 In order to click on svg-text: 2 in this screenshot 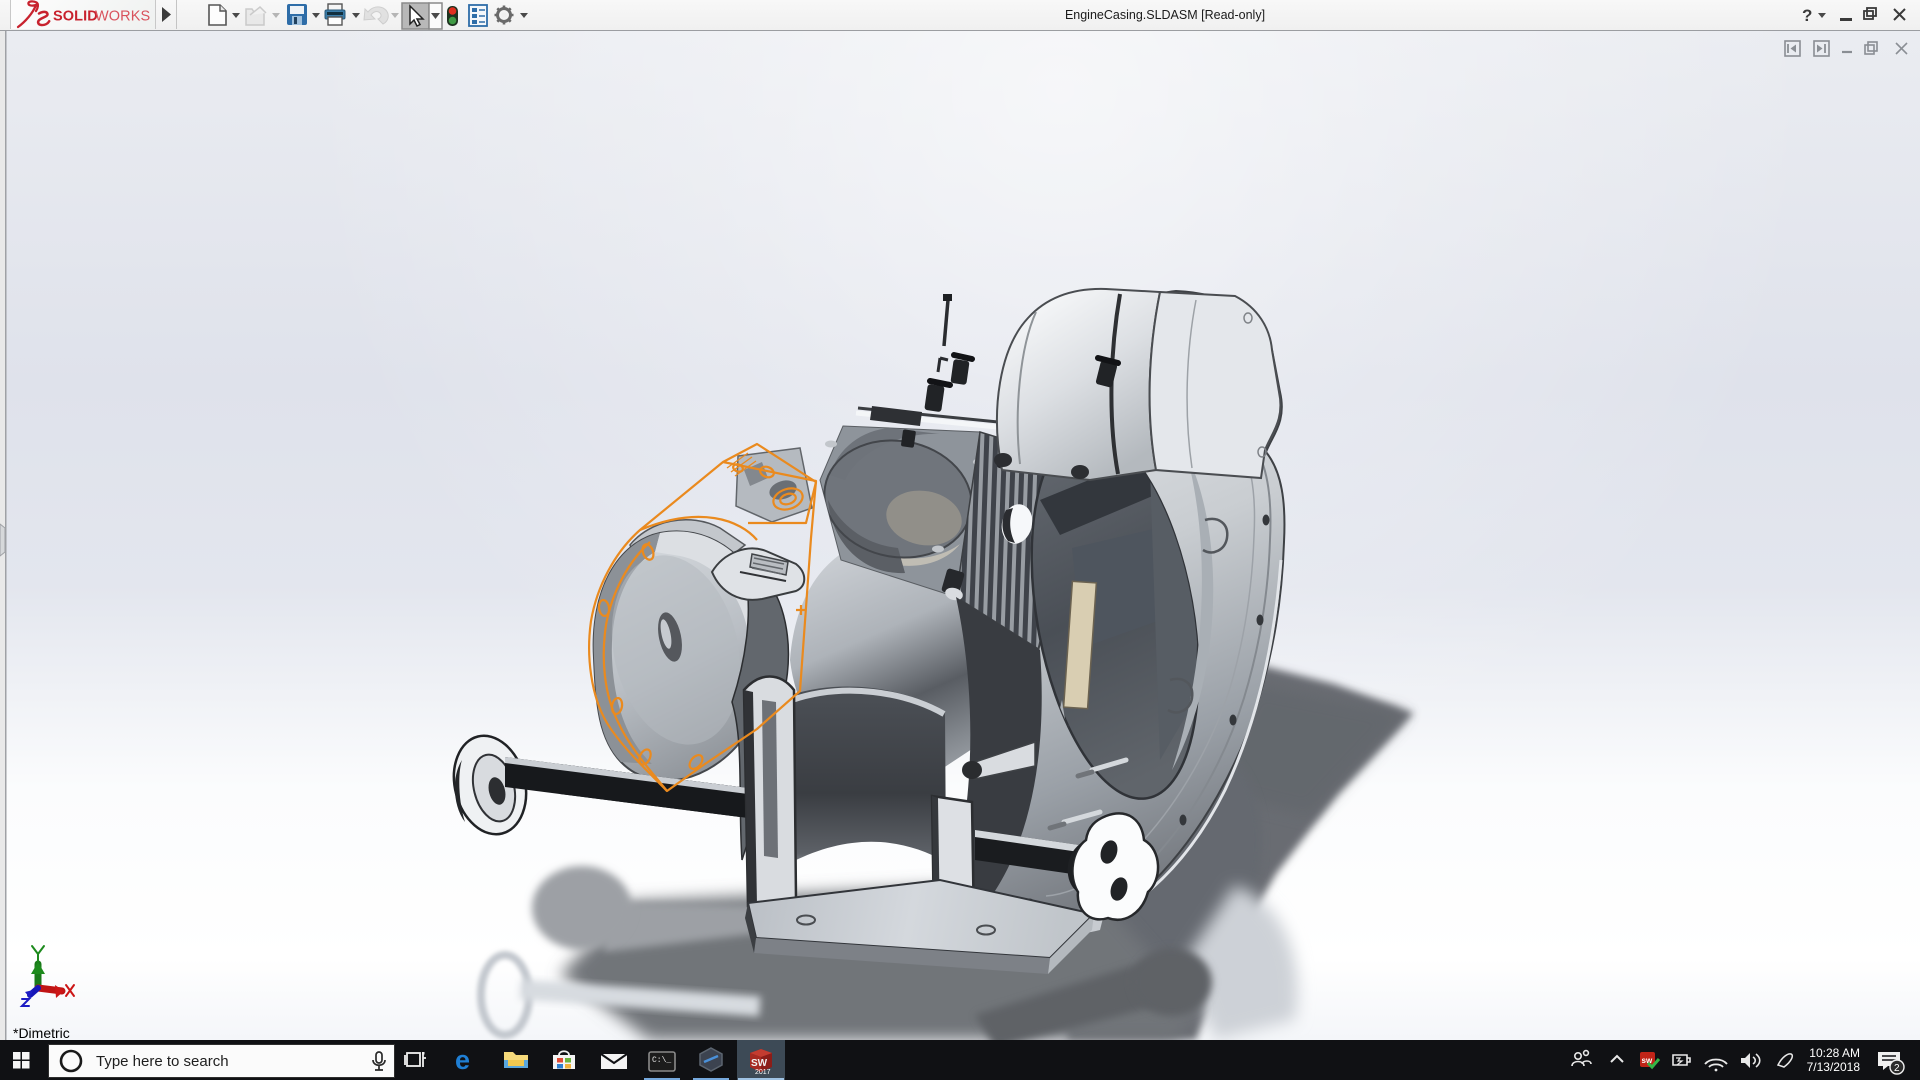, I will do `click(1897, 1068)`.